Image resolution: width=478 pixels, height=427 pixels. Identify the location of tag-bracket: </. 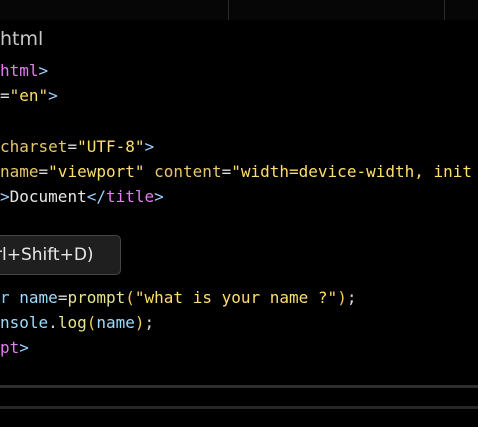
(96, 196).